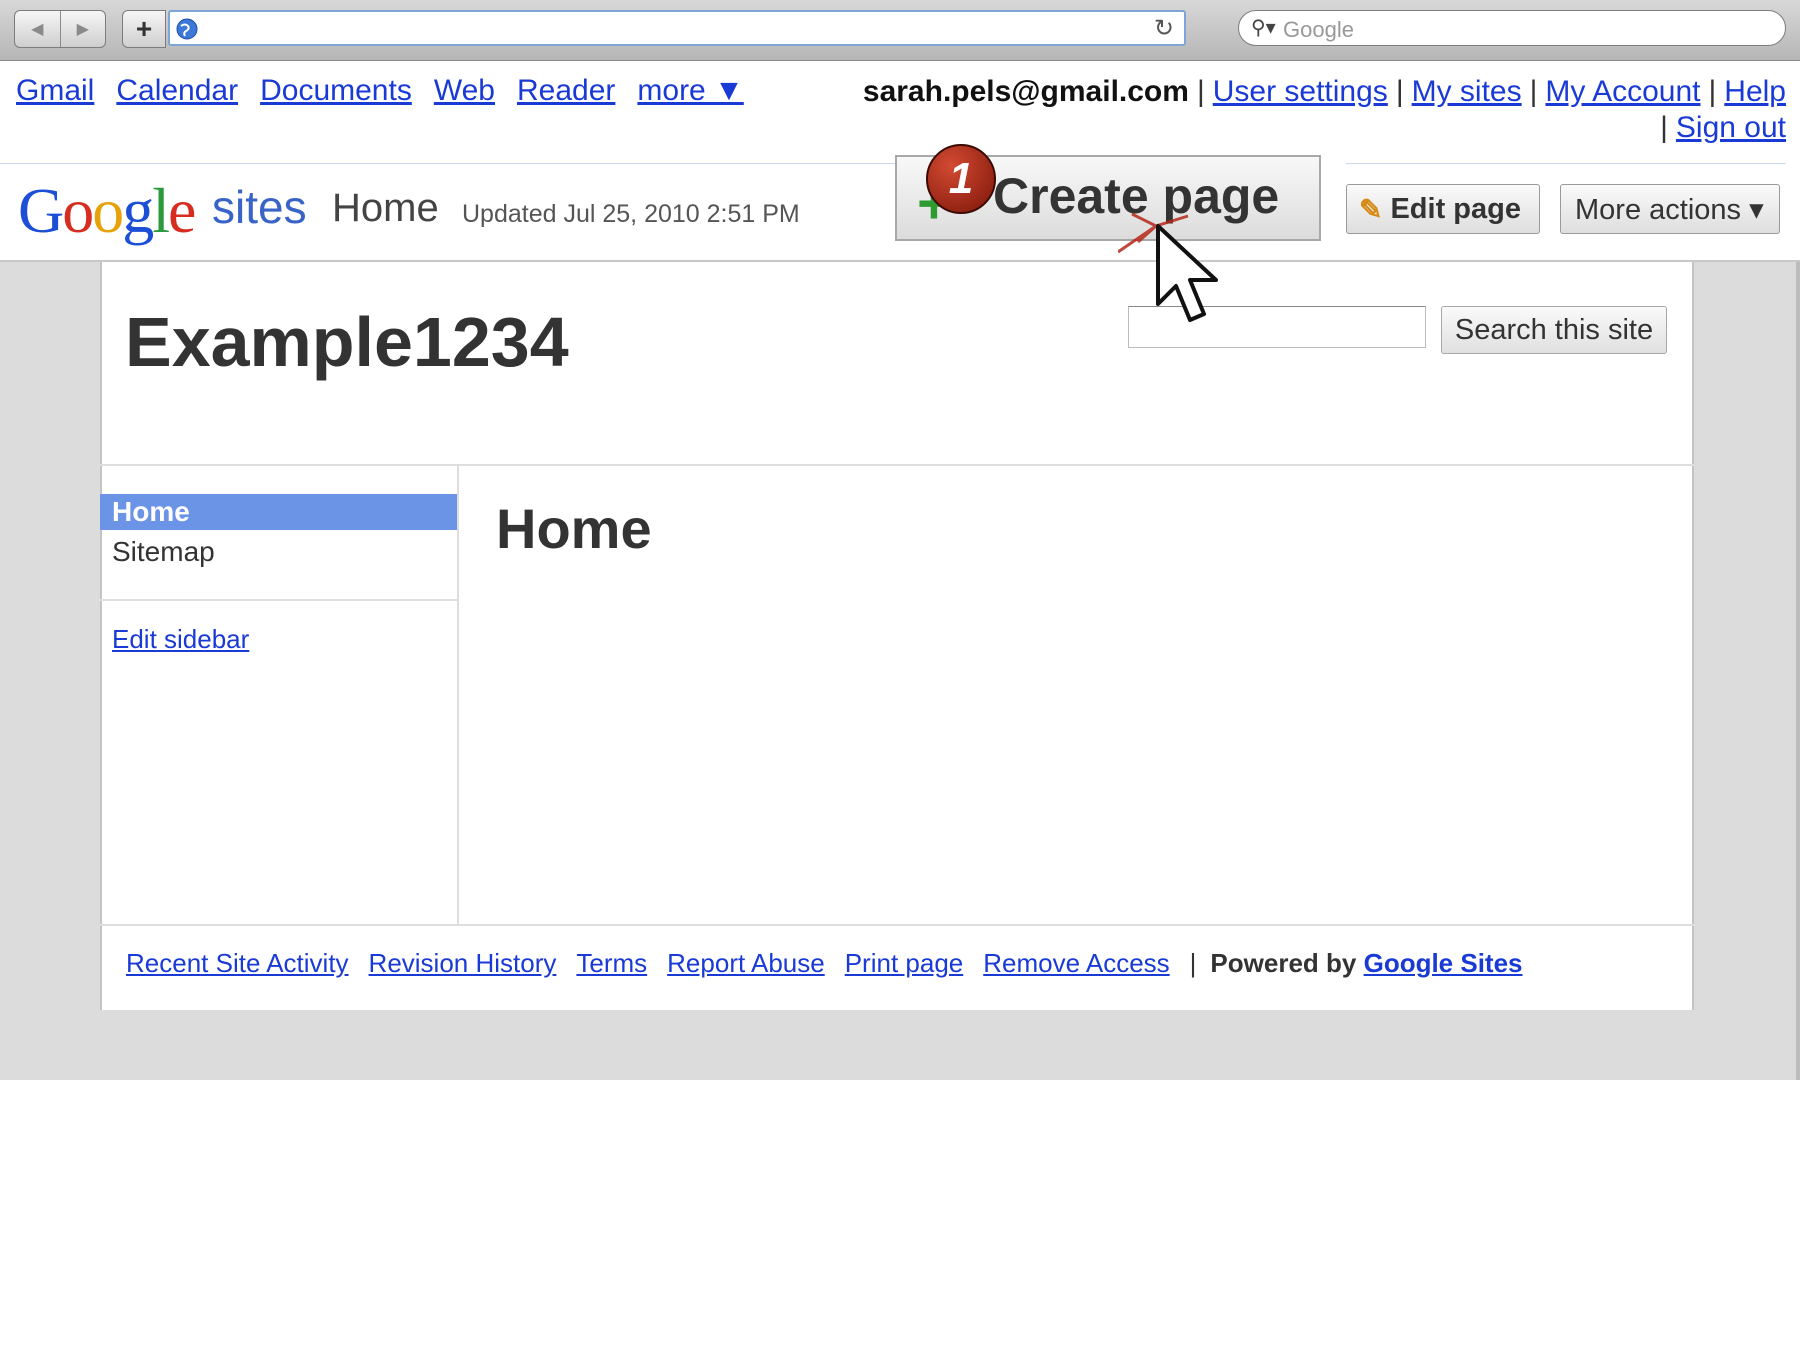  I want to click on sign-out-link: Sign out, so click(1731, 127).